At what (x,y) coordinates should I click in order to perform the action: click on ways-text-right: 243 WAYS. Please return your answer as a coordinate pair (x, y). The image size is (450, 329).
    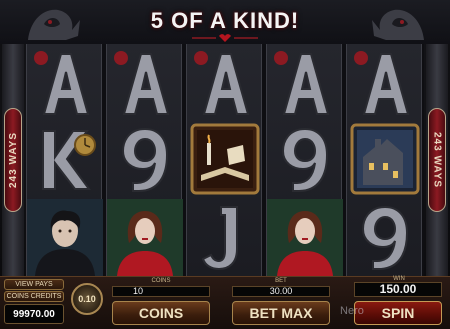
    Looking at the image, I should click on (437, 160).